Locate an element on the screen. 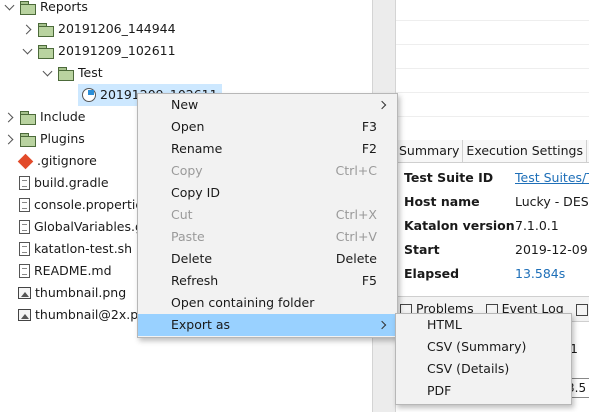  menu-item-shortcut: Ctrl+X is located at coordinates (356, 214).